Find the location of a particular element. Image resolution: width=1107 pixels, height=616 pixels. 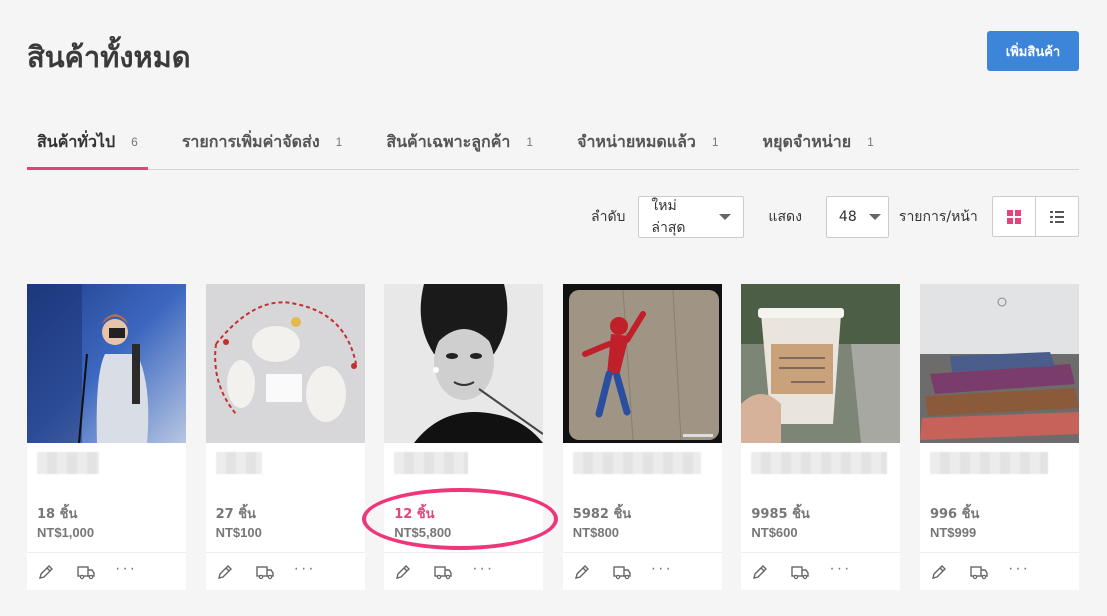

tab-shipping-surcharge: รายการเพิ่มค่าจัดส่ง 1 is located at coordinates (262, 142).